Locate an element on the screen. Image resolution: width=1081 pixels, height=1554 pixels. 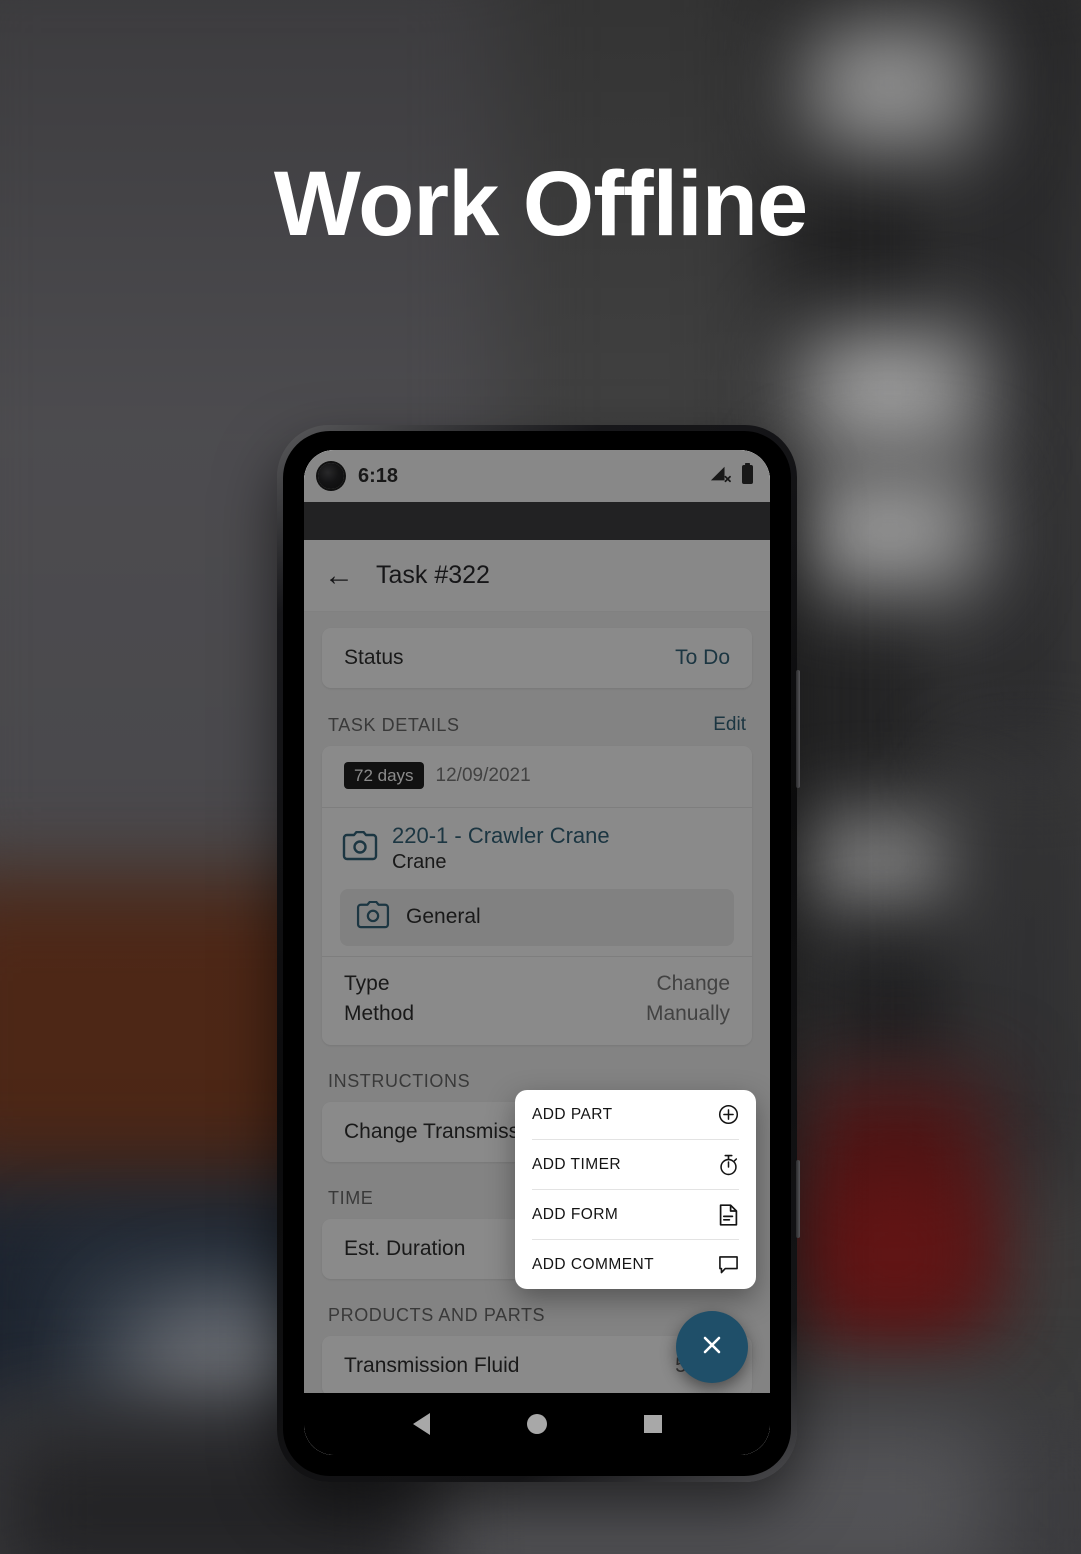
close-fab-button is located at coordinates (712, 1347).